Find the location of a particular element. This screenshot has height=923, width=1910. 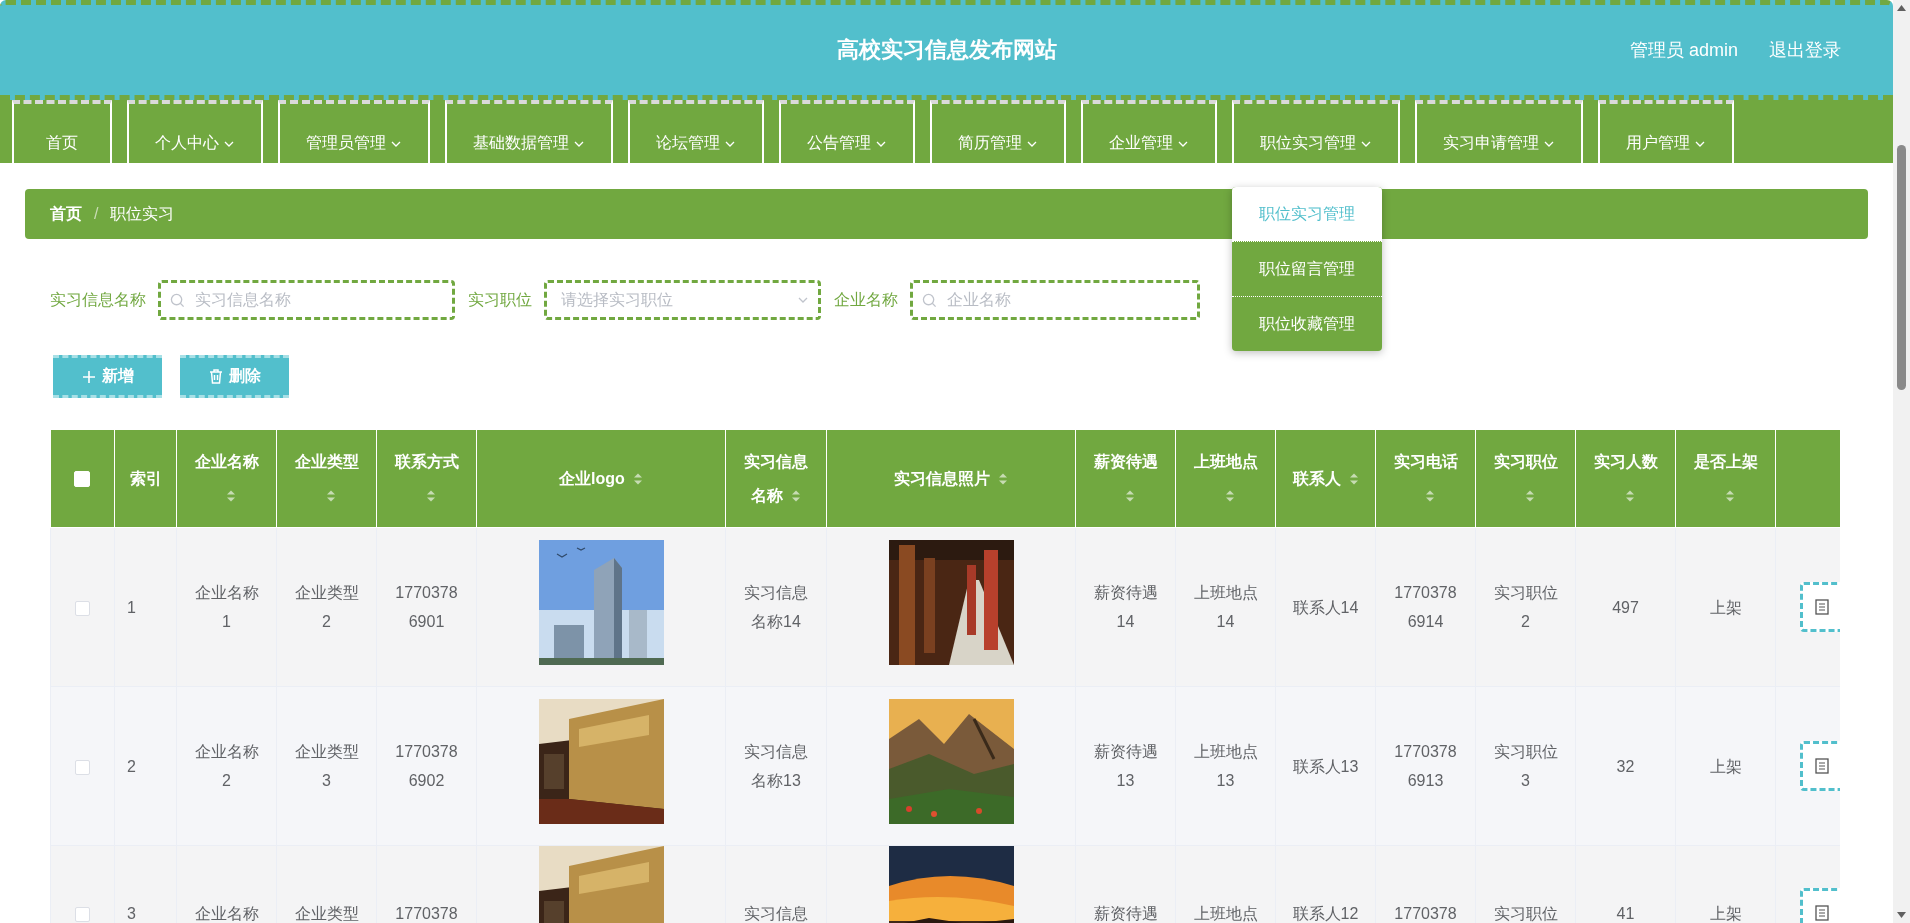

nav-item: 实习申请管理 is located at coordinates (1499, 131).